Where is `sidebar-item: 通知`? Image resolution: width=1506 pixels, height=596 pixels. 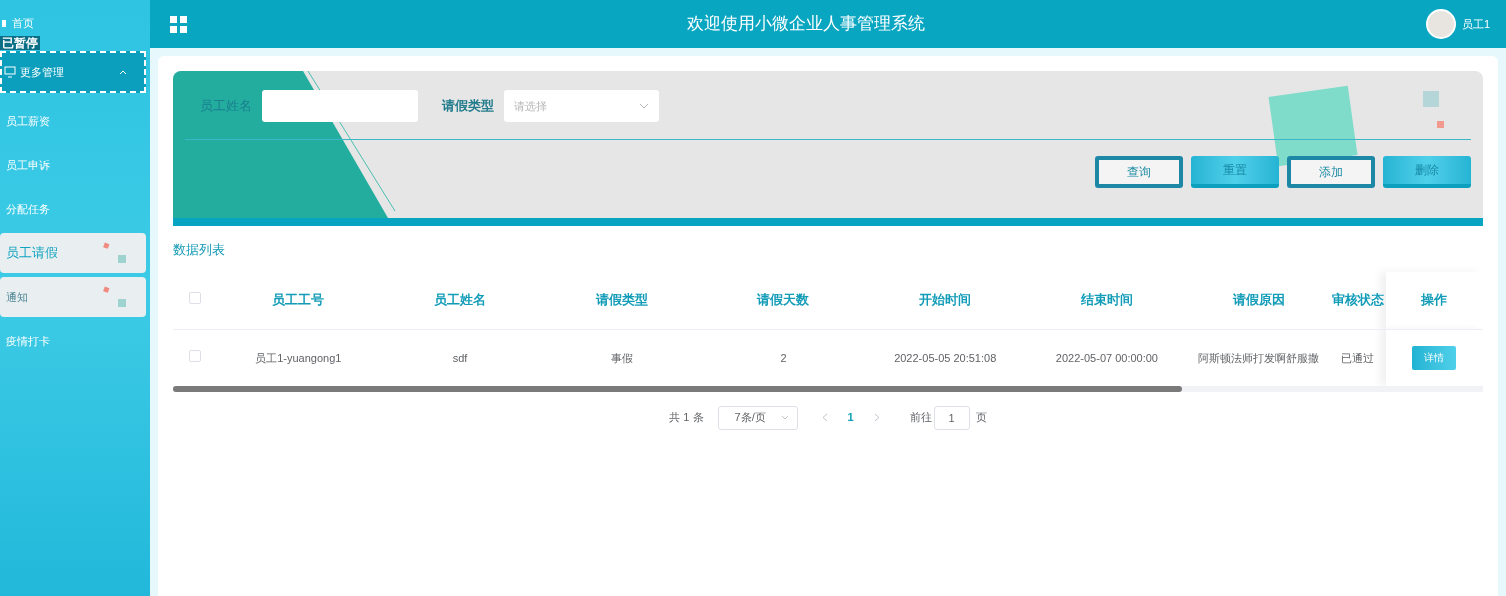
sidebar-item: 通知 is located at coordinates (73, 297).